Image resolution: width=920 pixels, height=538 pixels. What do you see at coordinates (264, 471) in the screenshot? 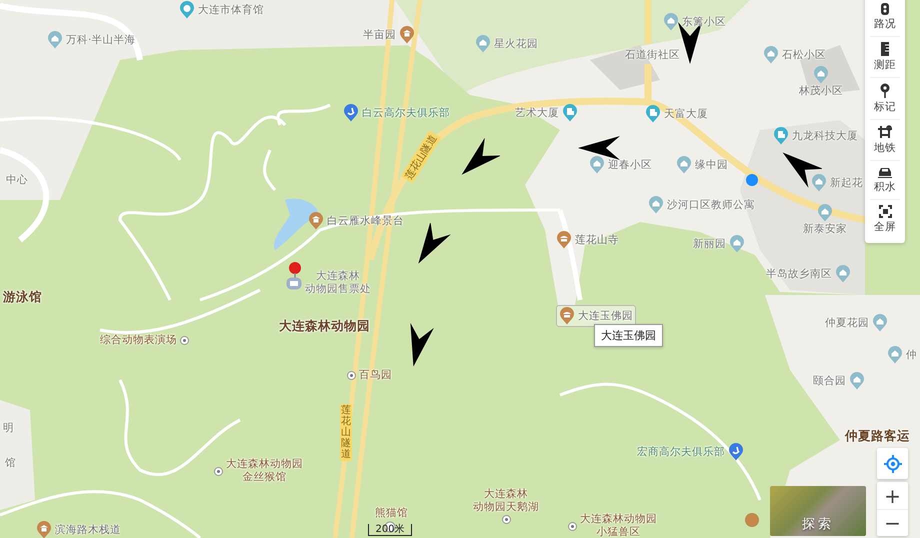
I see `place-label: 大连森林动物园 金丝猴馆` at bounding box center [264, 471].